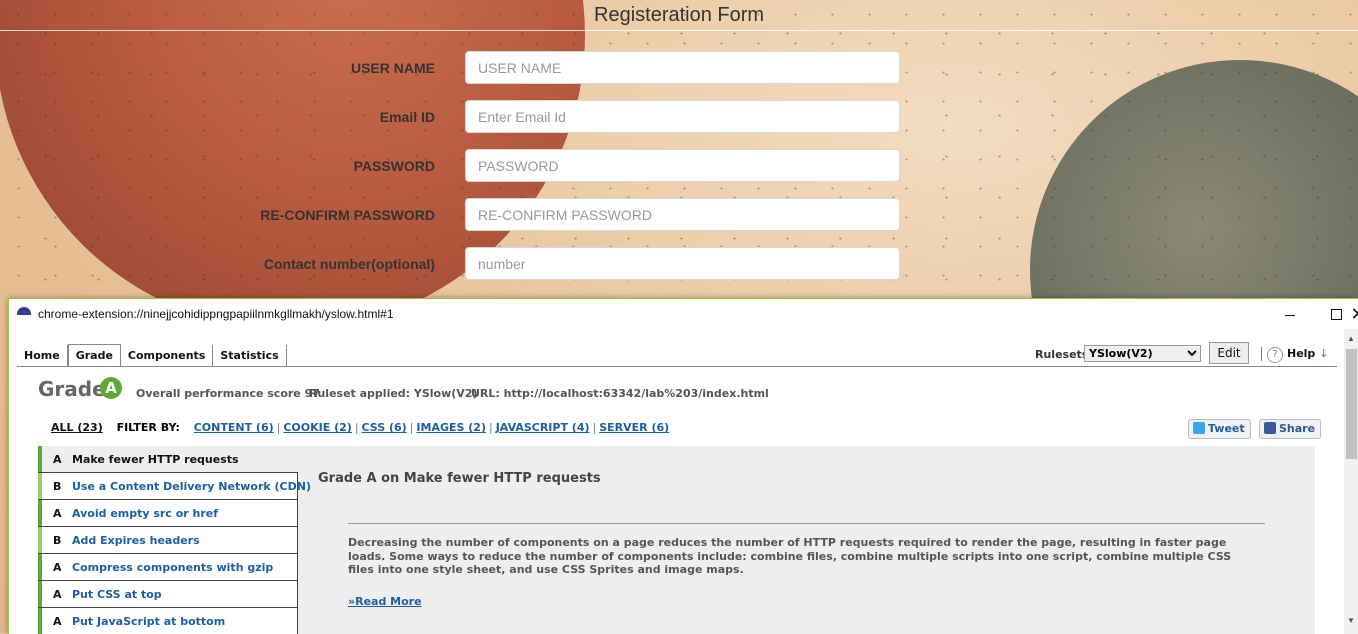  I want to click on rule-item-css-at-top: A Put CSS at top, so click(168, 594).